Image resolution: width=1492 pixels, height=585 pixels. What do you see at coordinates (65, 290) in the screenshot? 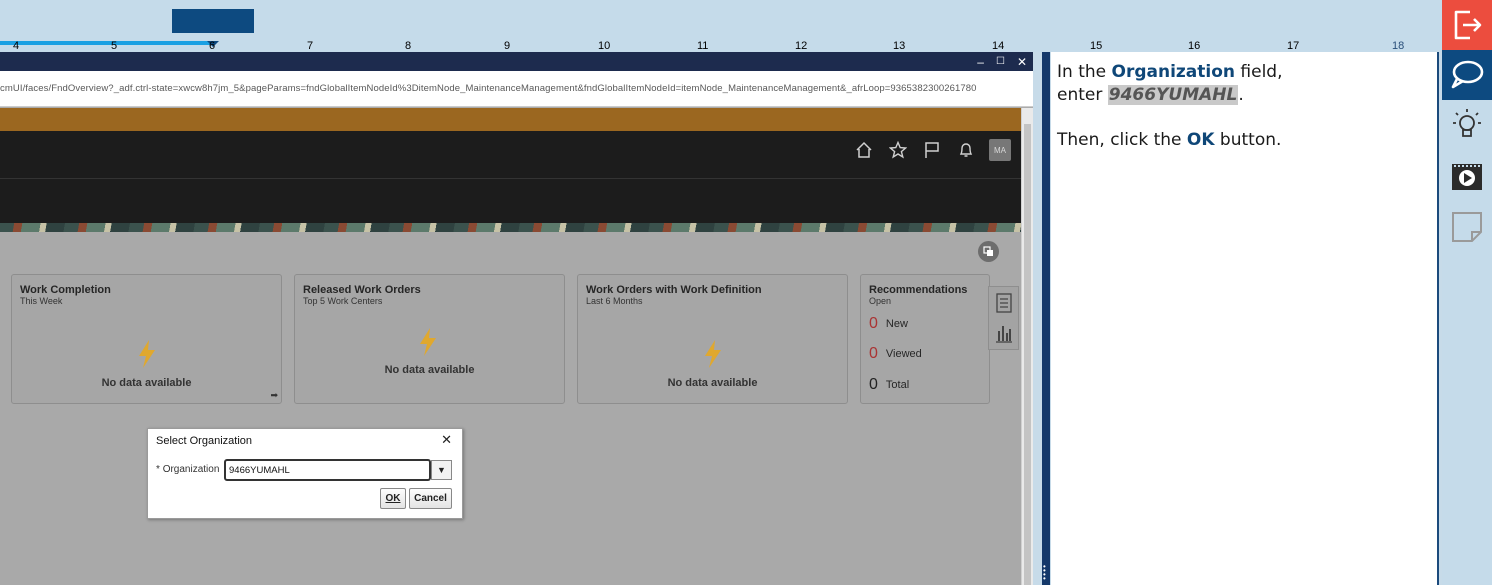
I see `card-title: Work Completion` at bounding box center [65, 290].